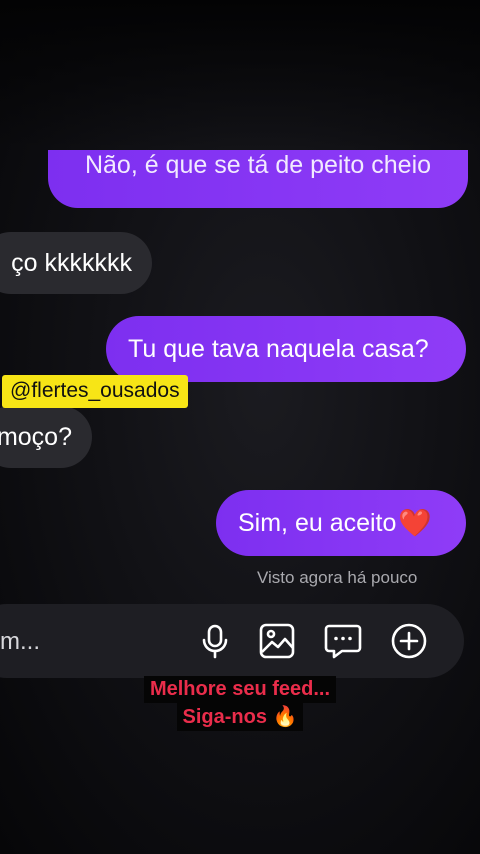 The width and height of the screenshot is (480, 854). I want to click on message-bubble-sent-1: Não, é que se tá de peito cheio, so click(258, 179).